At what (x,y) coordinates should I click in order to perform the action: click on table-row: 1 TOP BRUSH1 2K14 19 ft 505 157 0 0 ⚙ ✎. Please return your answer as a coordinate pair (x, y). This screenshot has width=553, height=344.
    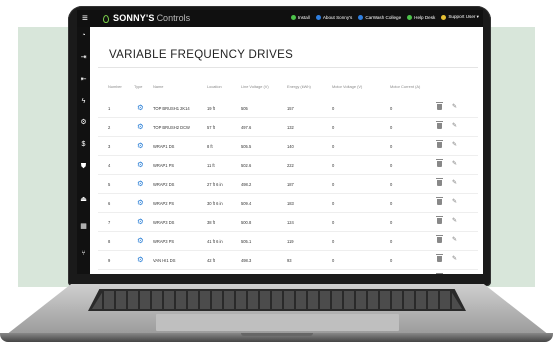
    Looking at the image, I should click on (288, 108).